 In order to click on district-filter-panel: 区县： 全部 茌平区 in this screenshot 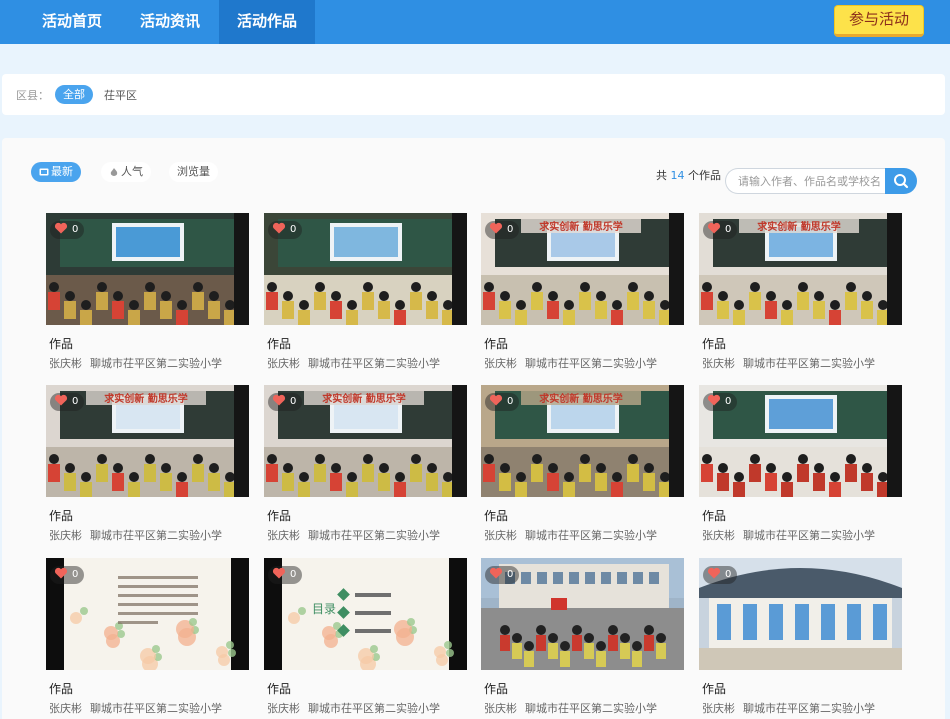, I will do `click(473, 94)`.